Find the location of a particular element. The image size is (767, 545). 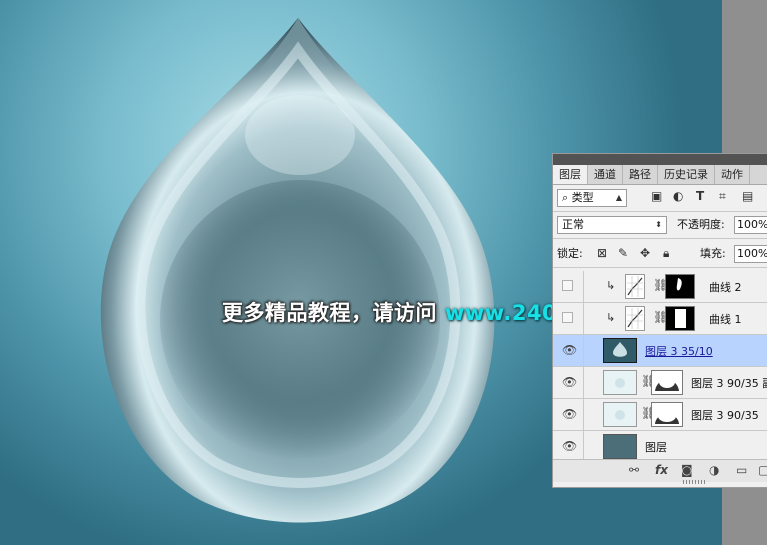

layer-name: 图层 3 35/10 is located at coordinates (679, 351).